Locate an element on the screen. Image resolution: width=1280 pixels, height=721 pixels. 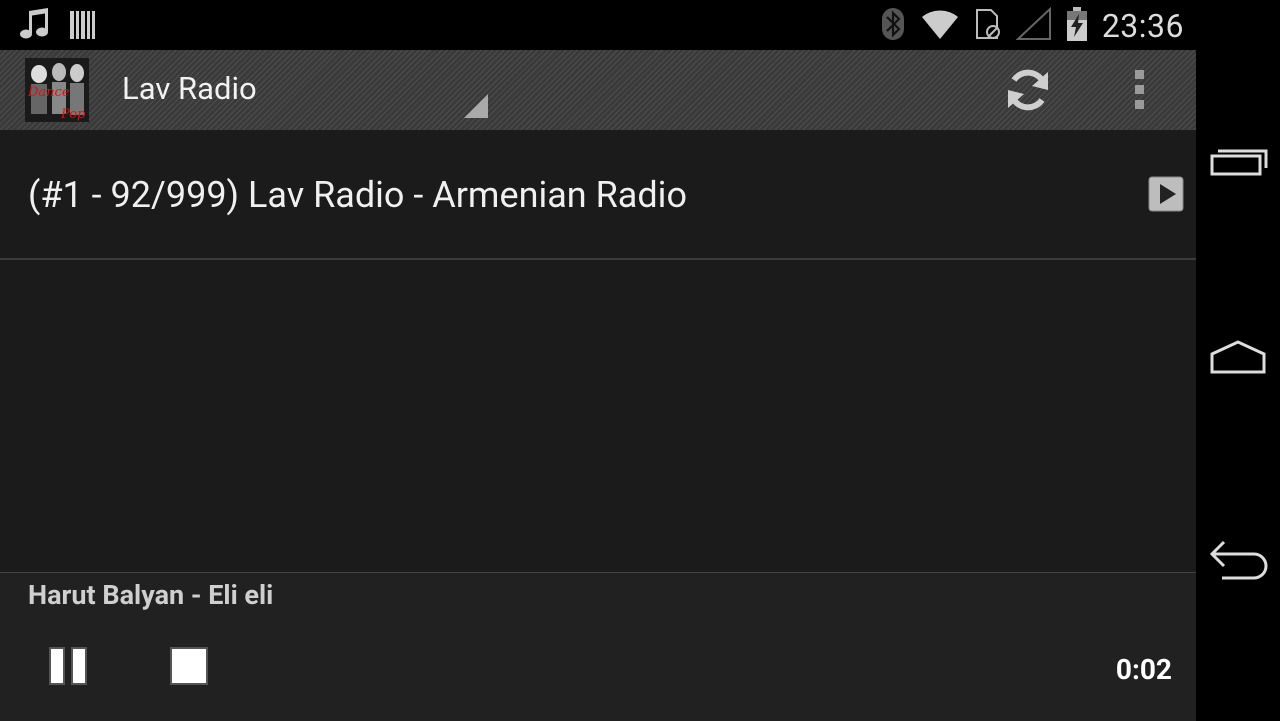
stop-icon is located at coordinates (189, 668).